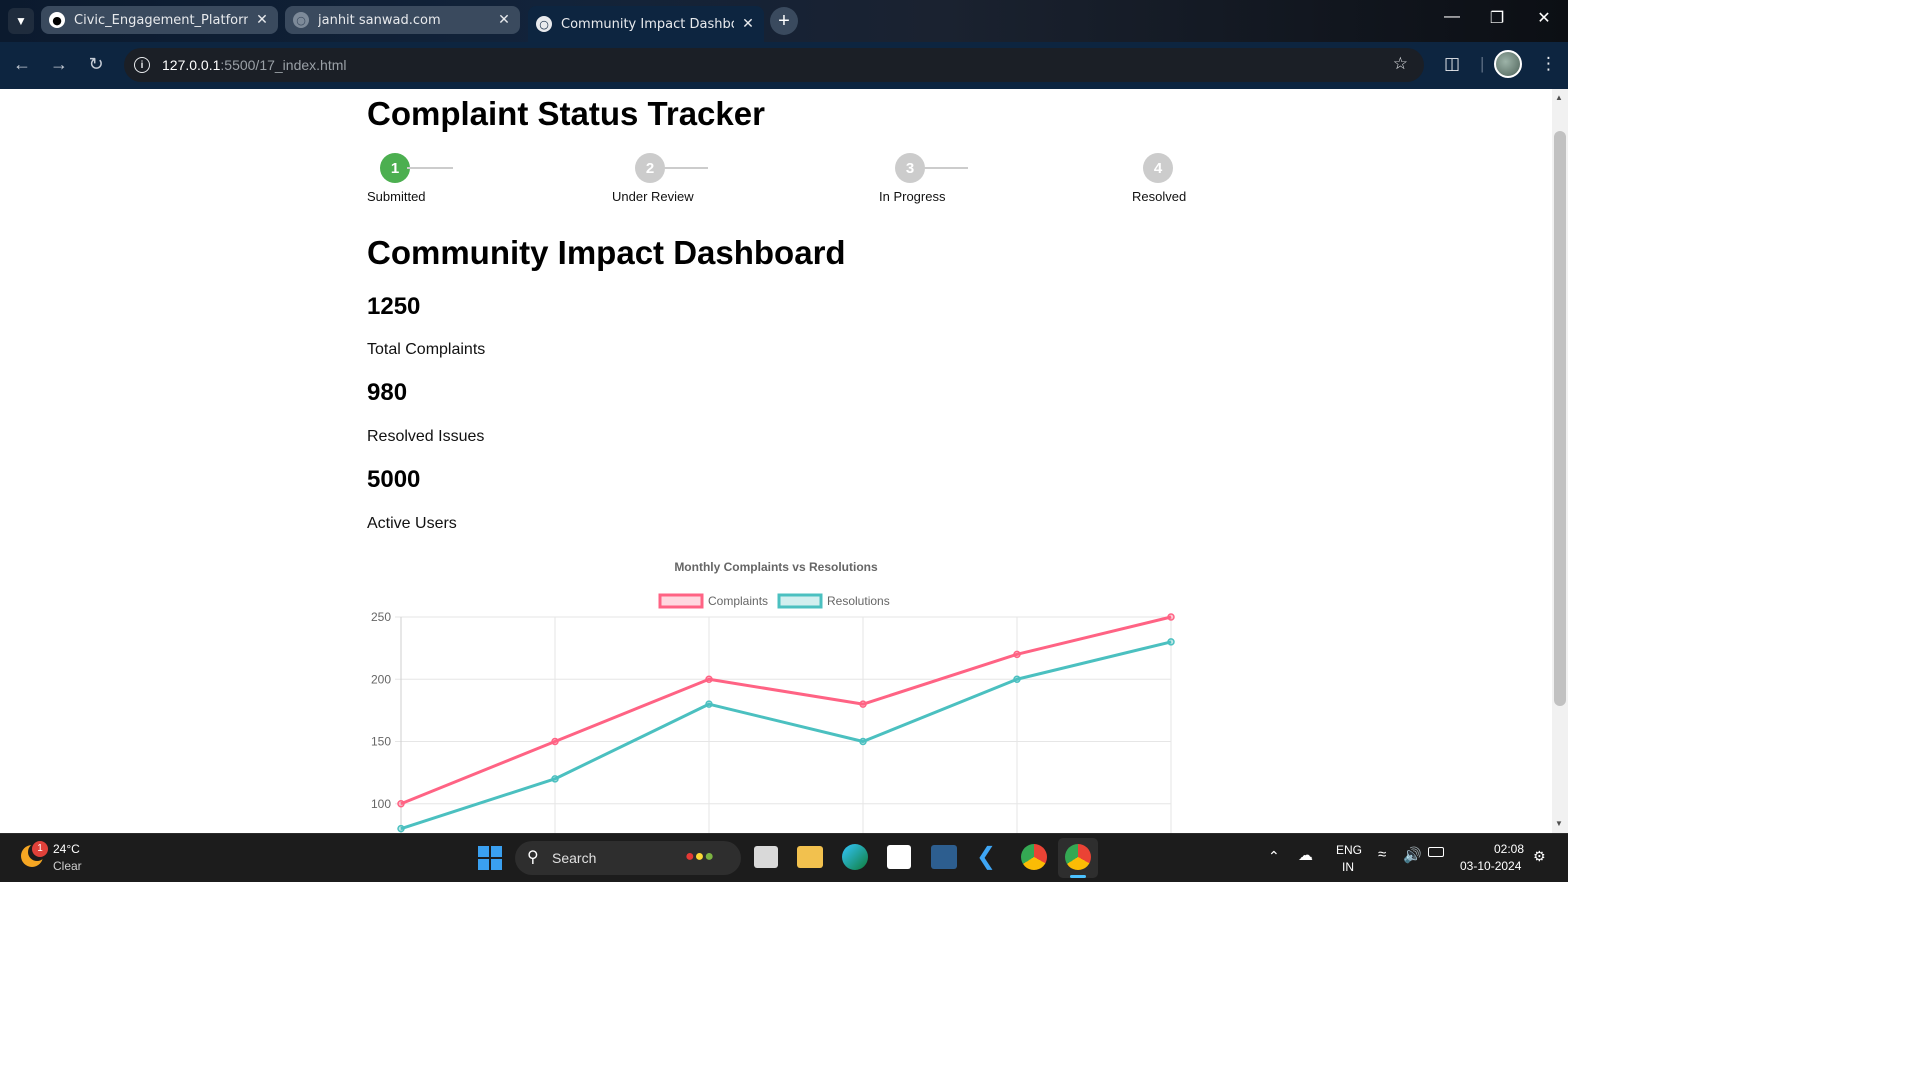 The height and width of the screenshot is (1080, 1920). I want to click on chevron-down-icon: ▼, so click(21, 21).